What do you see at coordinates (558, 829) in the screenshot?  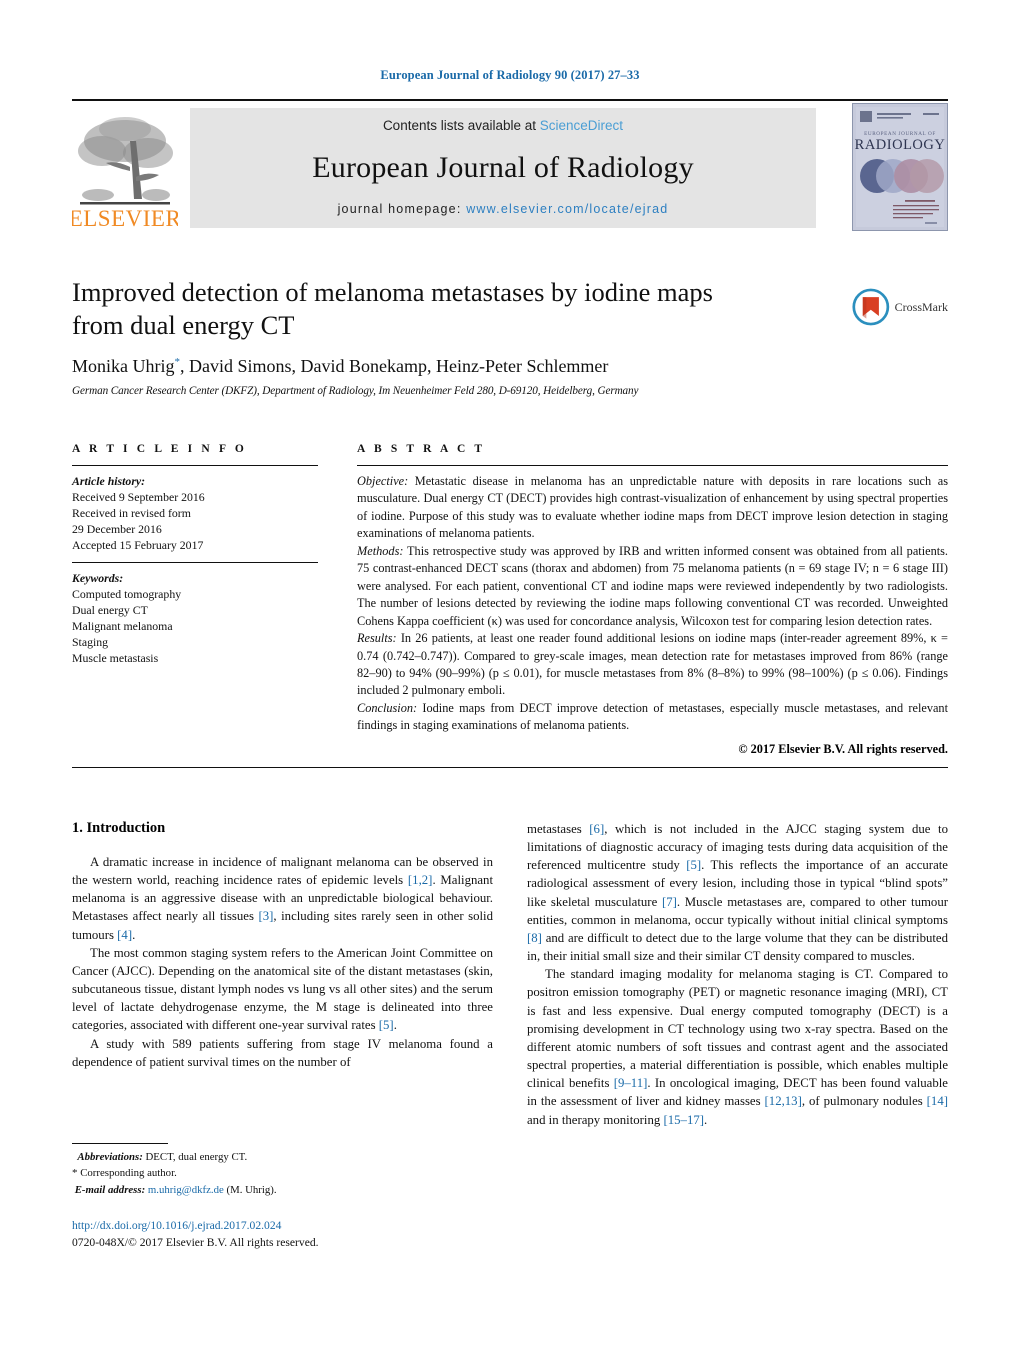 I see `paragraph-text: metastases` at bounding box center [558, 829].